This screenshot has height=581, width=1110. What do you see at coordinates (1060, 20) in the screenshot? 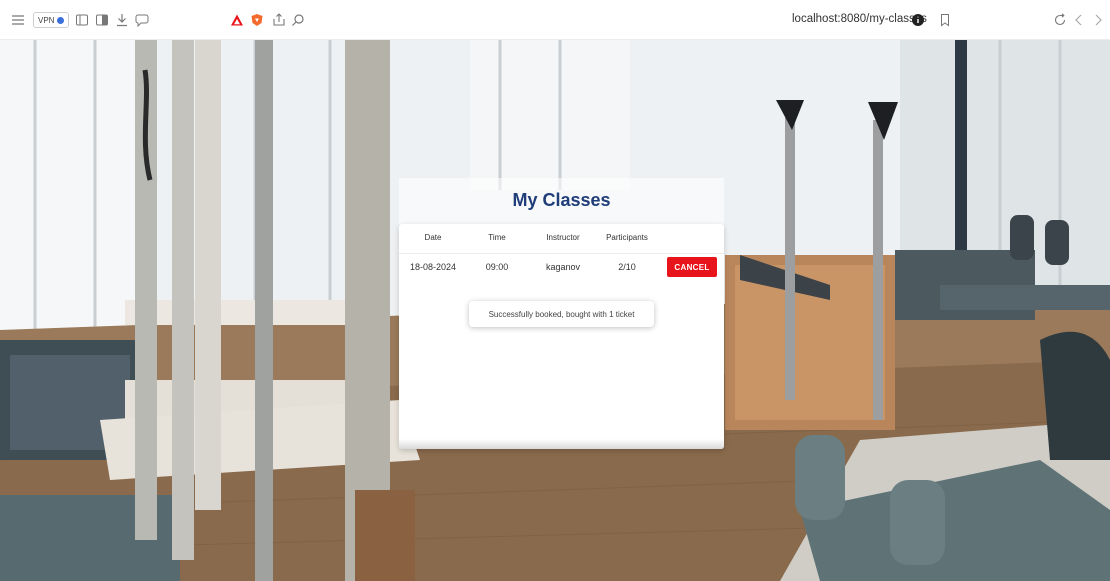
I see `reload-icon` at bounding box center [1060, 20].